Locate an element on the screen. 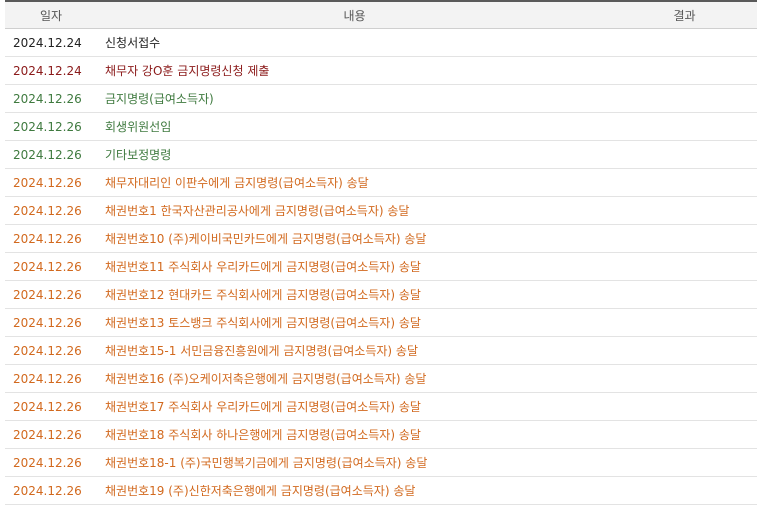  content-cell: 채무자대리인 이판수에게 금지명령(급여소득자) 송달 is located at coordinates (354, 182).